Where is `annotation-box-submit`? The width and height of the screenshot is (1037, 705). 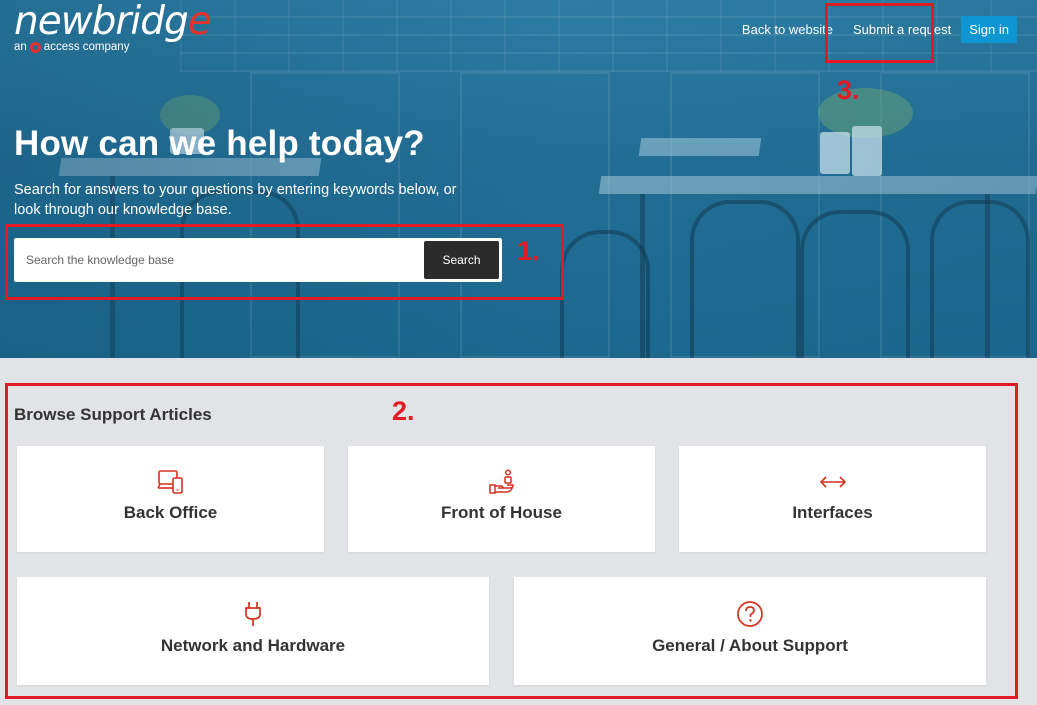
annotation-box-submit is located at coordinates (879, 33).